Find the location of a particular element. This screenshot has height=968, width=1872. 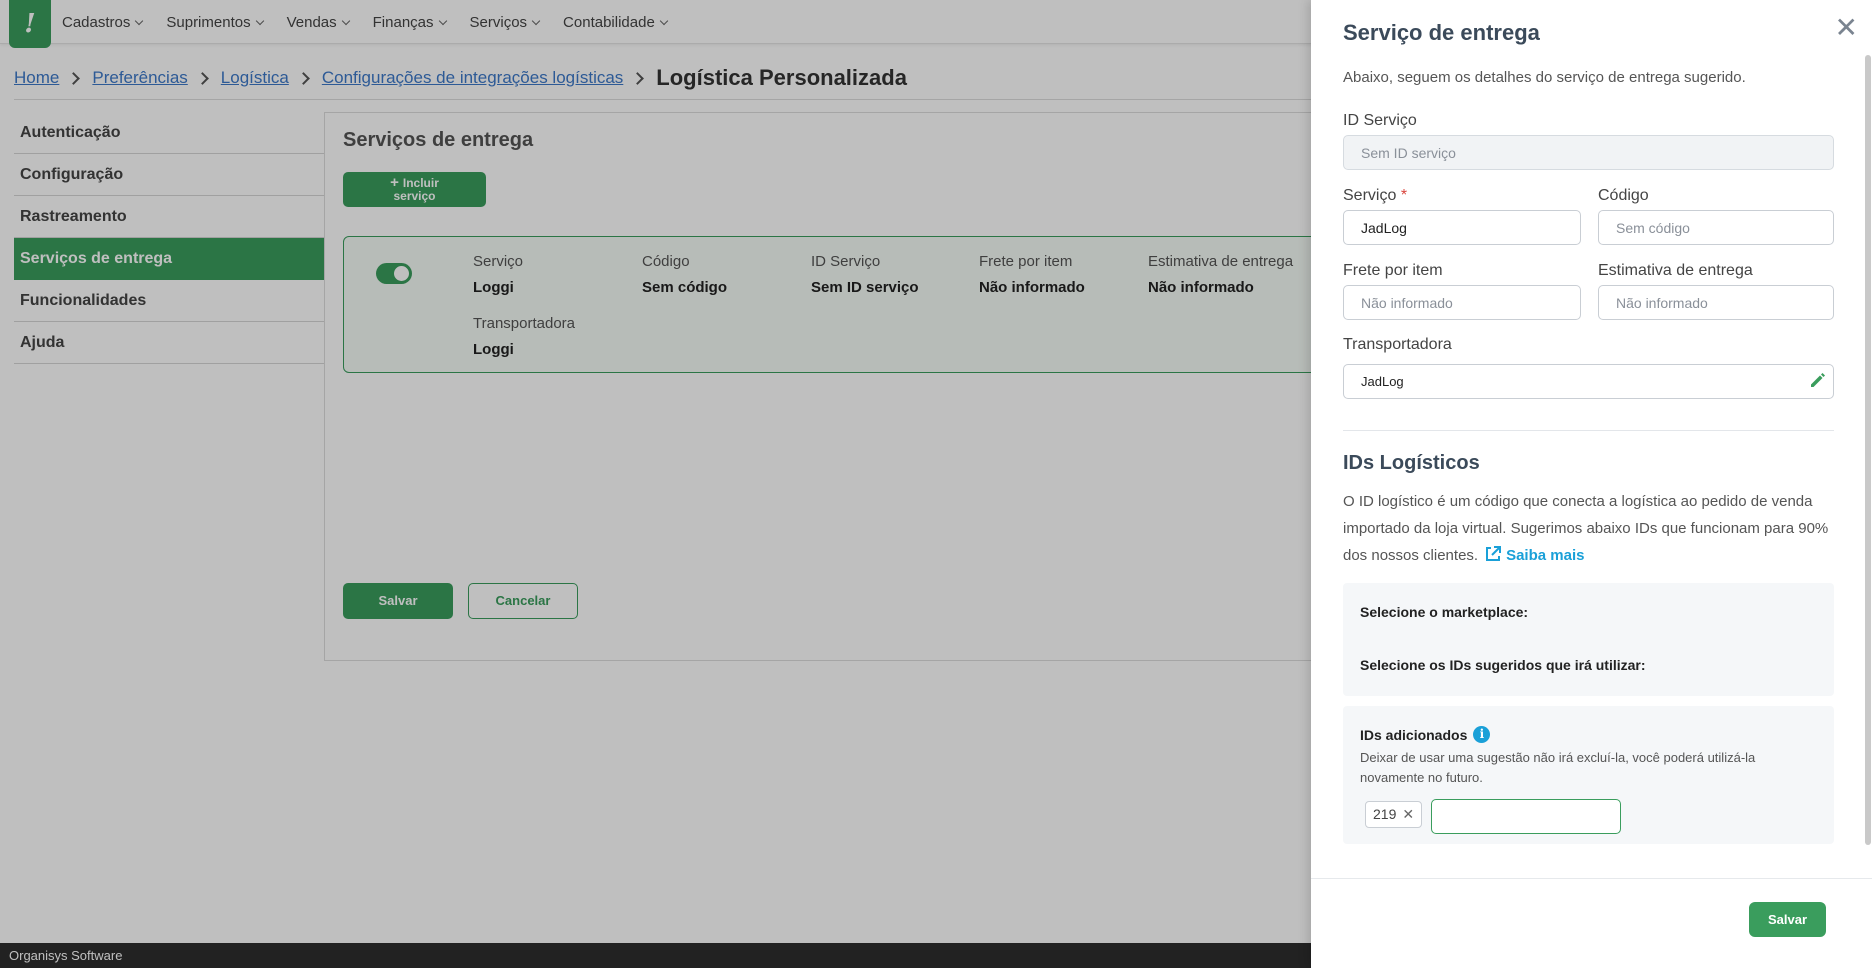

remove-chip-icon: ✕ is located at coordinates (1408, 814).